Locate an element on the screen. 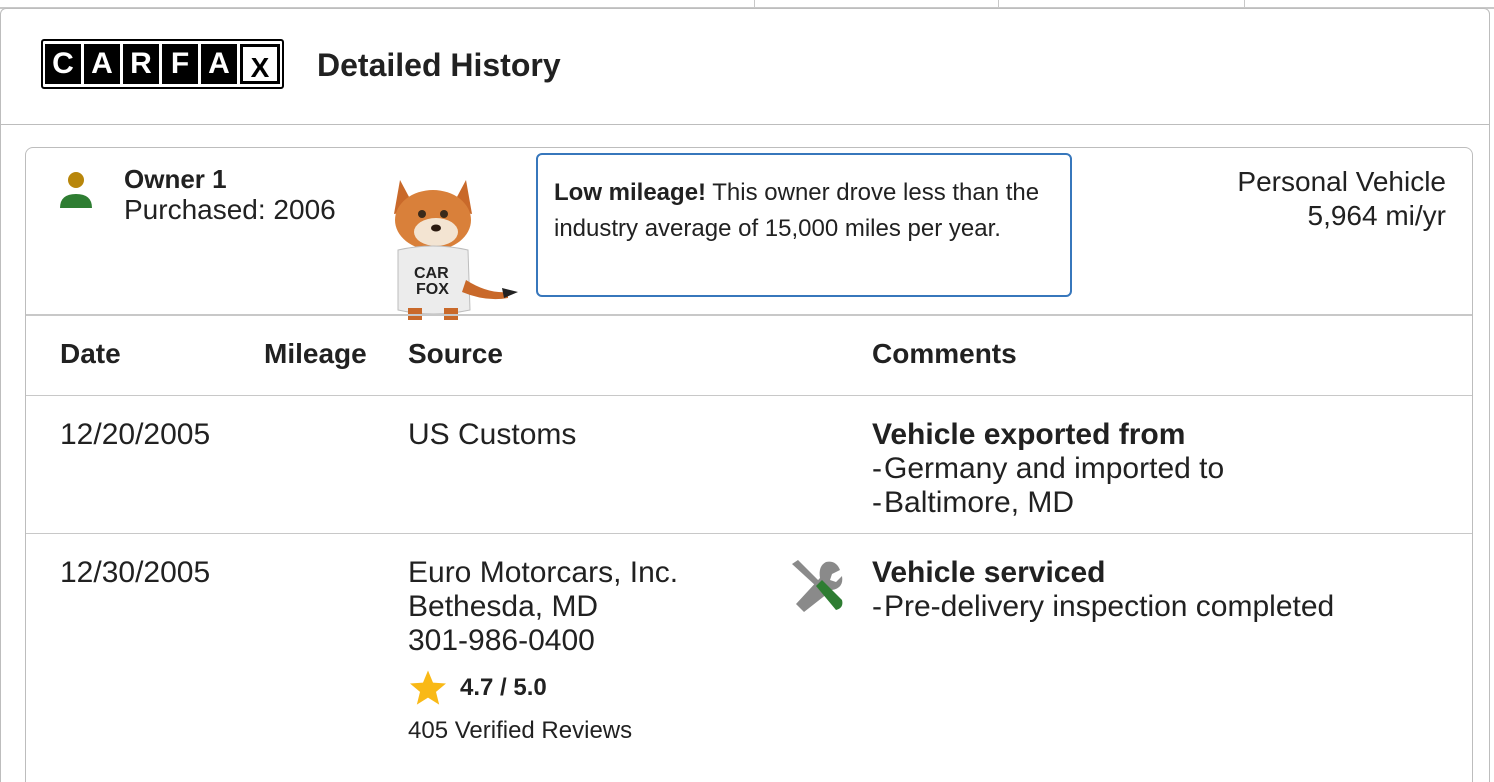  svg-text: CAR is located at coordinates (431, 273).